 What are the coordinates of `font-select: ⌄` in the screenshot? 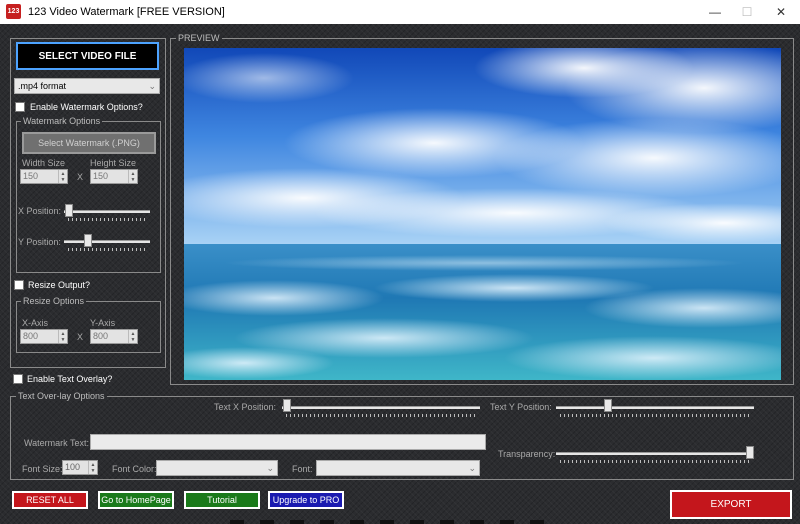 It's located at (398, 468).